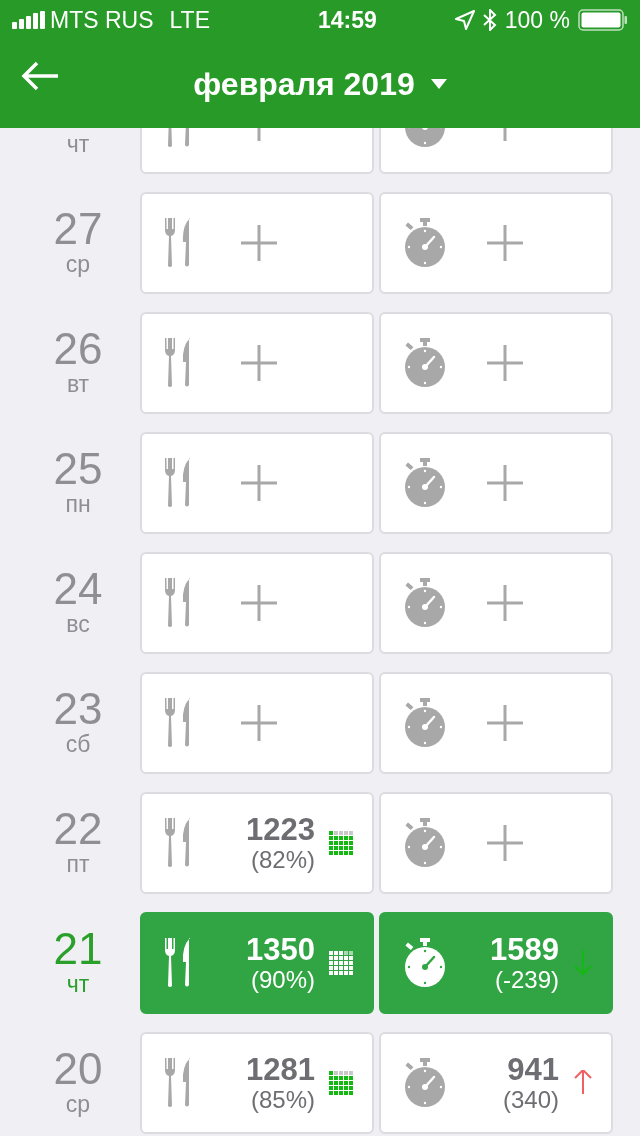 The image size is (640, 1136). Describe the element at coordinates (496, 1083) in the screenshot. I see `activity-tile: 941 (340)` at that location.